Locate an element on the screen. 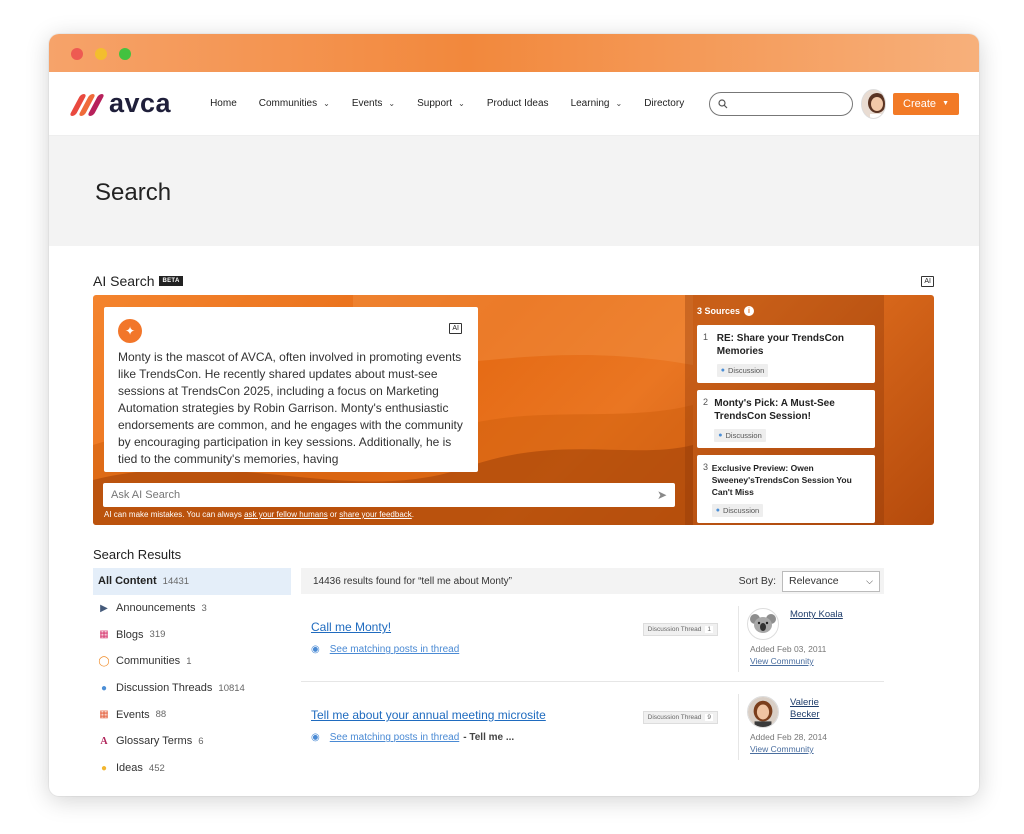  facet-events: ▦ Events 88 is located at coordinates (192, 714).